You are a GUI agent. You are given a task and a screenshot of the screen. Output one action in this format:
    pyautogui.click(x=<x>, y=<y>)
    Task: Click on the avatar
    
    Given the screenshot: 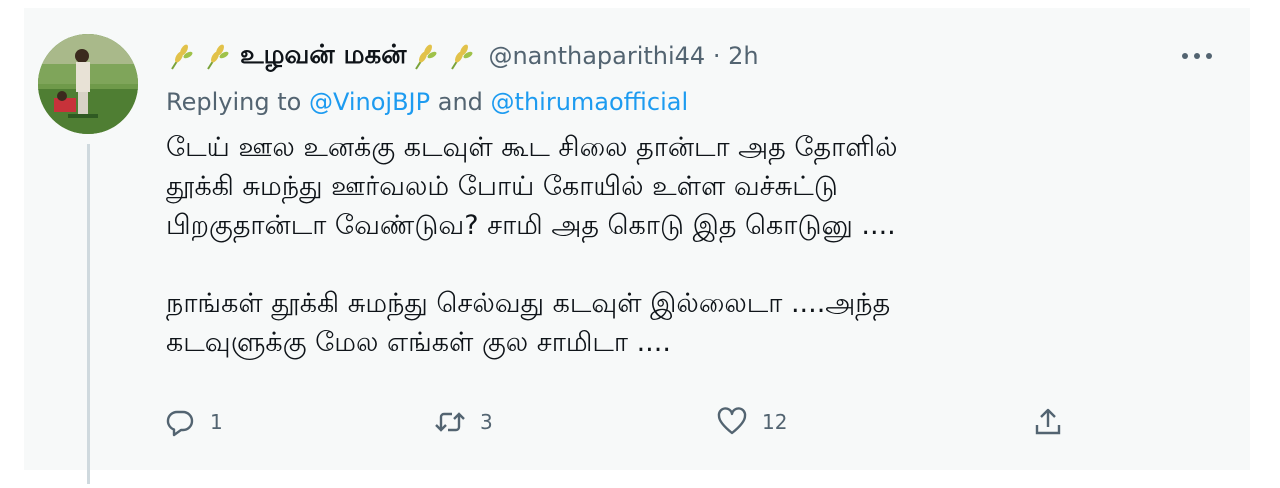 What is the action you would take?
    pyautogui.click(x=88, y=84)
    